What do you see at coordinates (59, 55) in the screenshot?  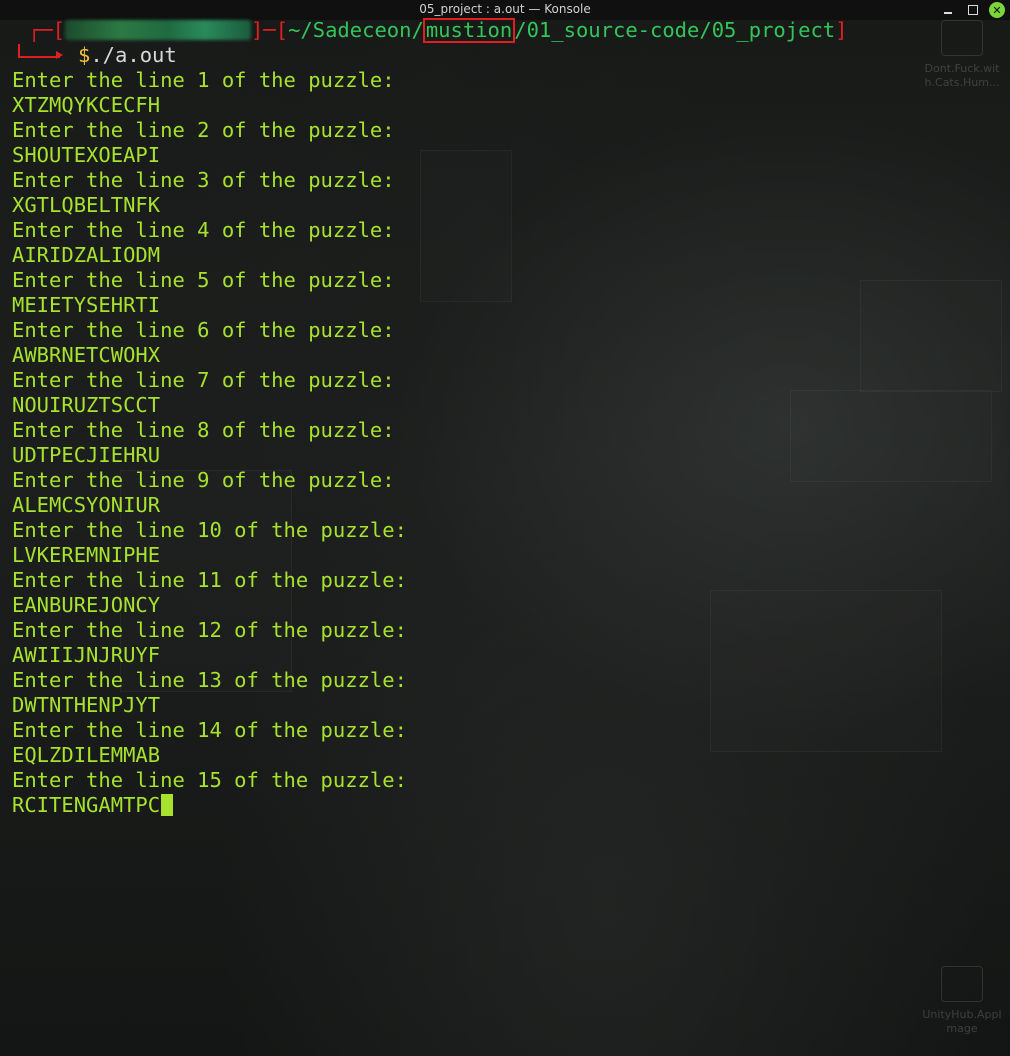 I see `prompt-arrow-icon` at bounding box center [59, 55].